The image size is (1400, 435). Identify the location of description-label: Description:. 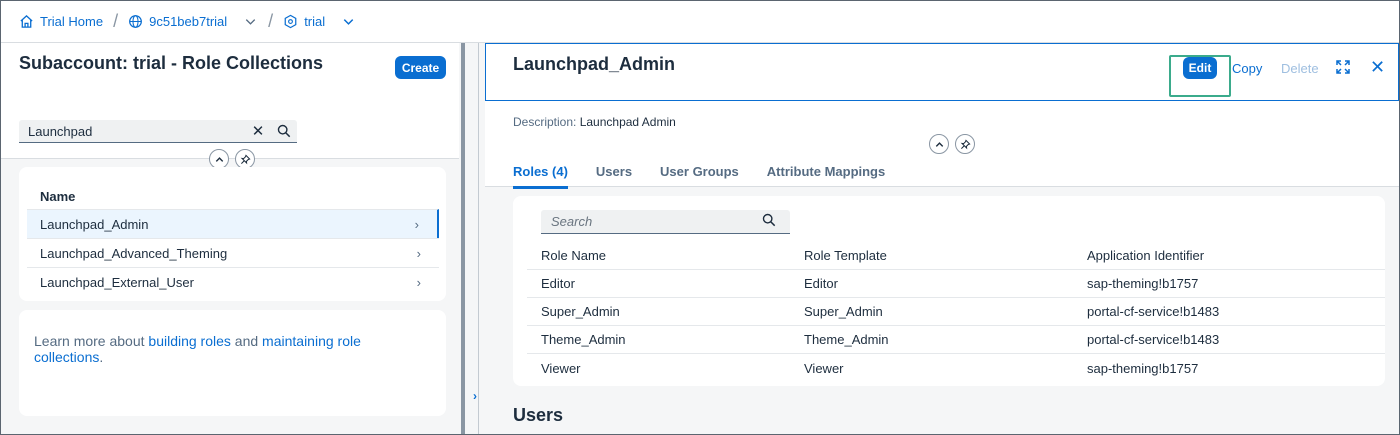
(545, 122).